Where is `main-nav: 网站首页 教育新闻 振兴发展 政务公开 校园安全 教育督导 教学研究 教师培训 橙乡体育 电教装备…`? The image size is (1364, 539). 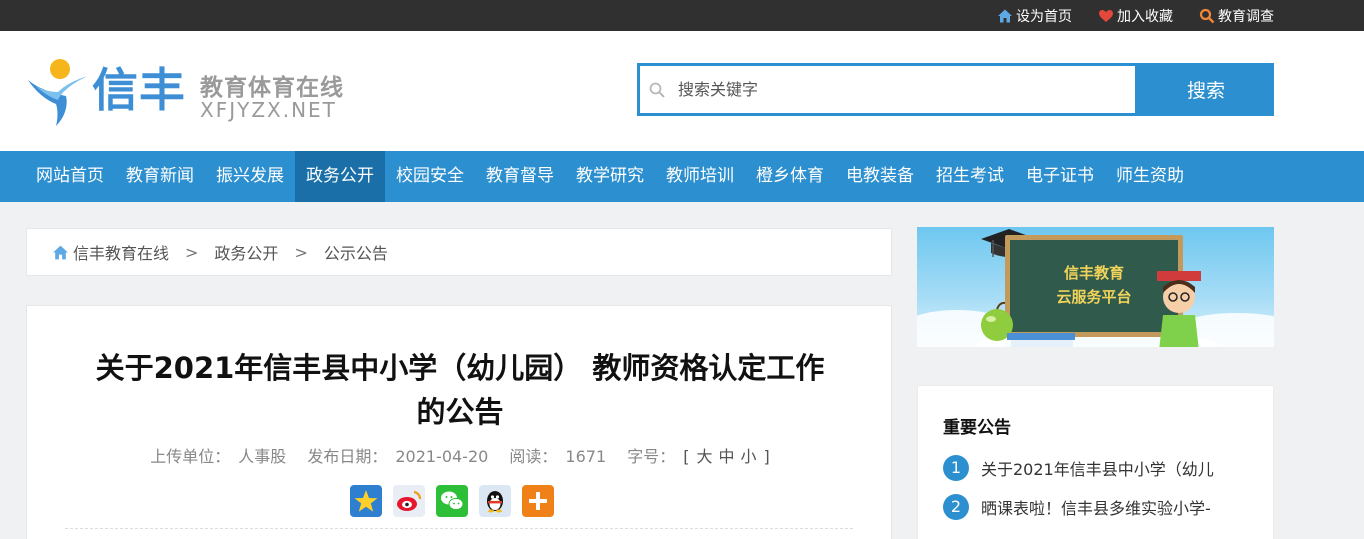
main-nav: 网站首页 教育新闻 振兴发展 政务公开 校园安全 教育督导 教学研究 教师培训 橙乡体育 电教装备… is located at coordinates (682, 176).